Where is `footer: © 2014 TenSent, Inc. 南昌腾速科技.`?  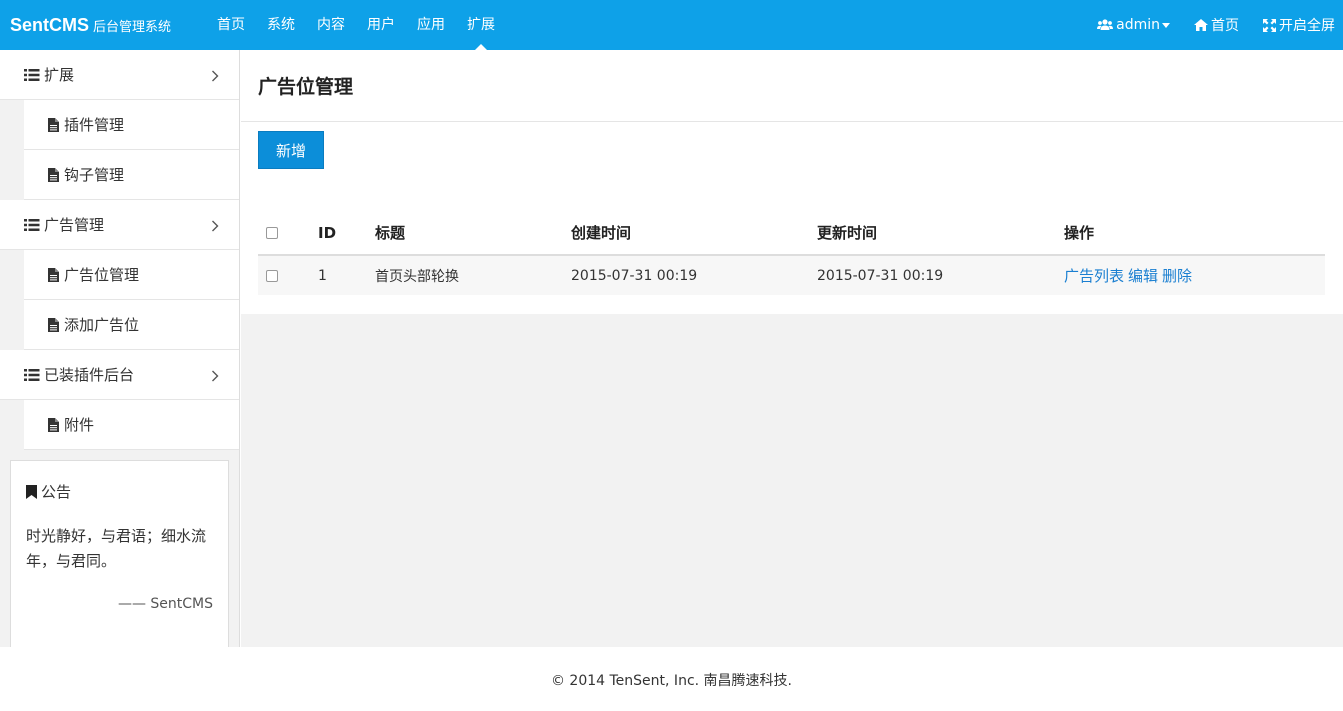 footer: © 2014 TenSent, Inc. 南昌腾速科技. is located at coordinates (671, 679).